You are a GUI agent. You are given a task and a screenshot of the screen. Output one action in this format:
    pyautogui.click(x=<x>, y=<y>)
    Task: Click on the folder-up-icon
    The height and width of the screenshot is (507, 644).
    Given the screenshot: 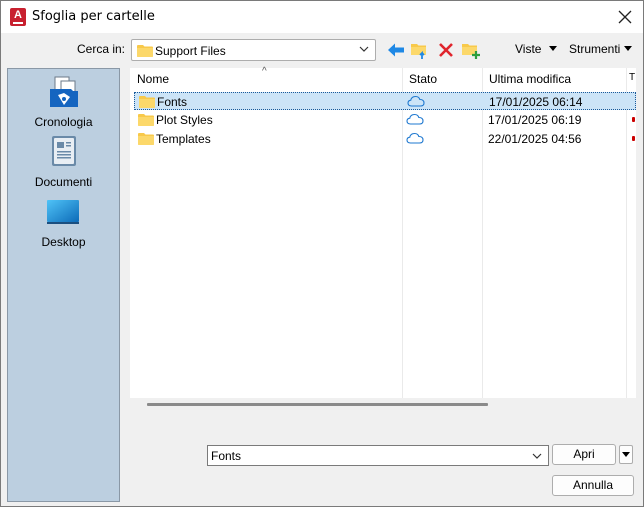 What is the action you would take?
    pyautogui.click(x=418, y=51)
    